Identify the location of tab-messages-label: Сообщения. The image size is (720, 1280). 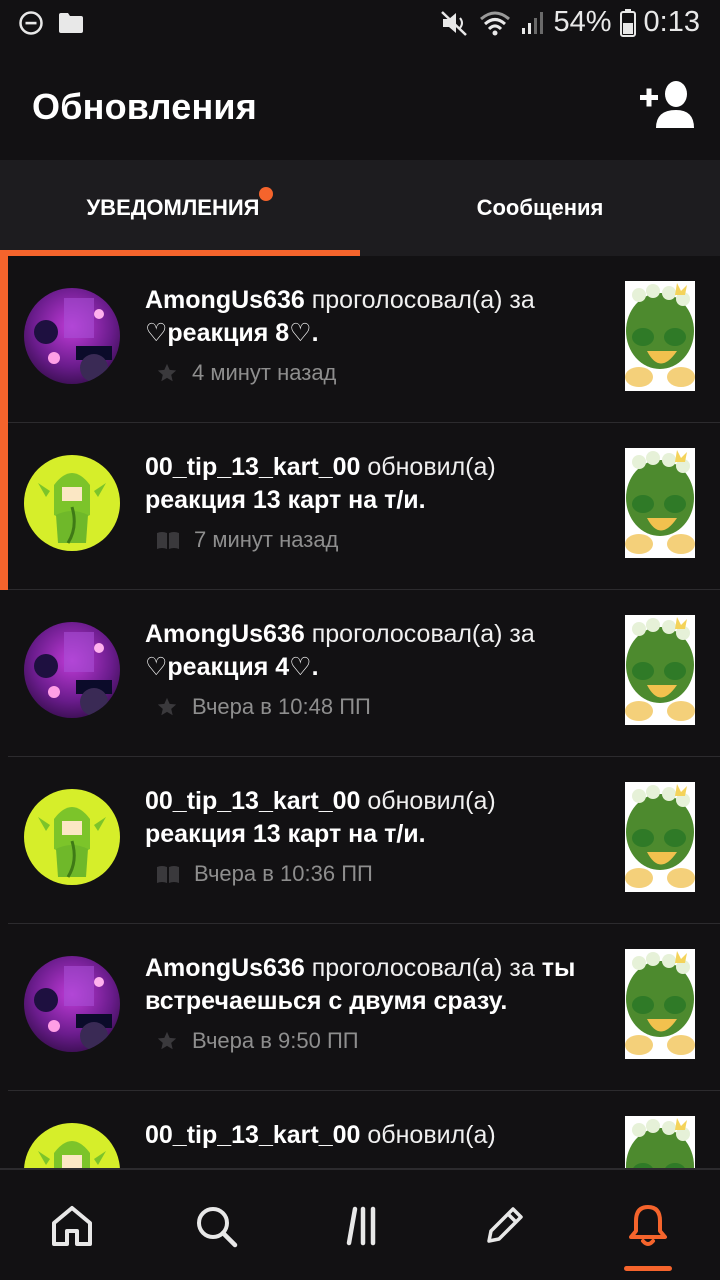
(540, 207).